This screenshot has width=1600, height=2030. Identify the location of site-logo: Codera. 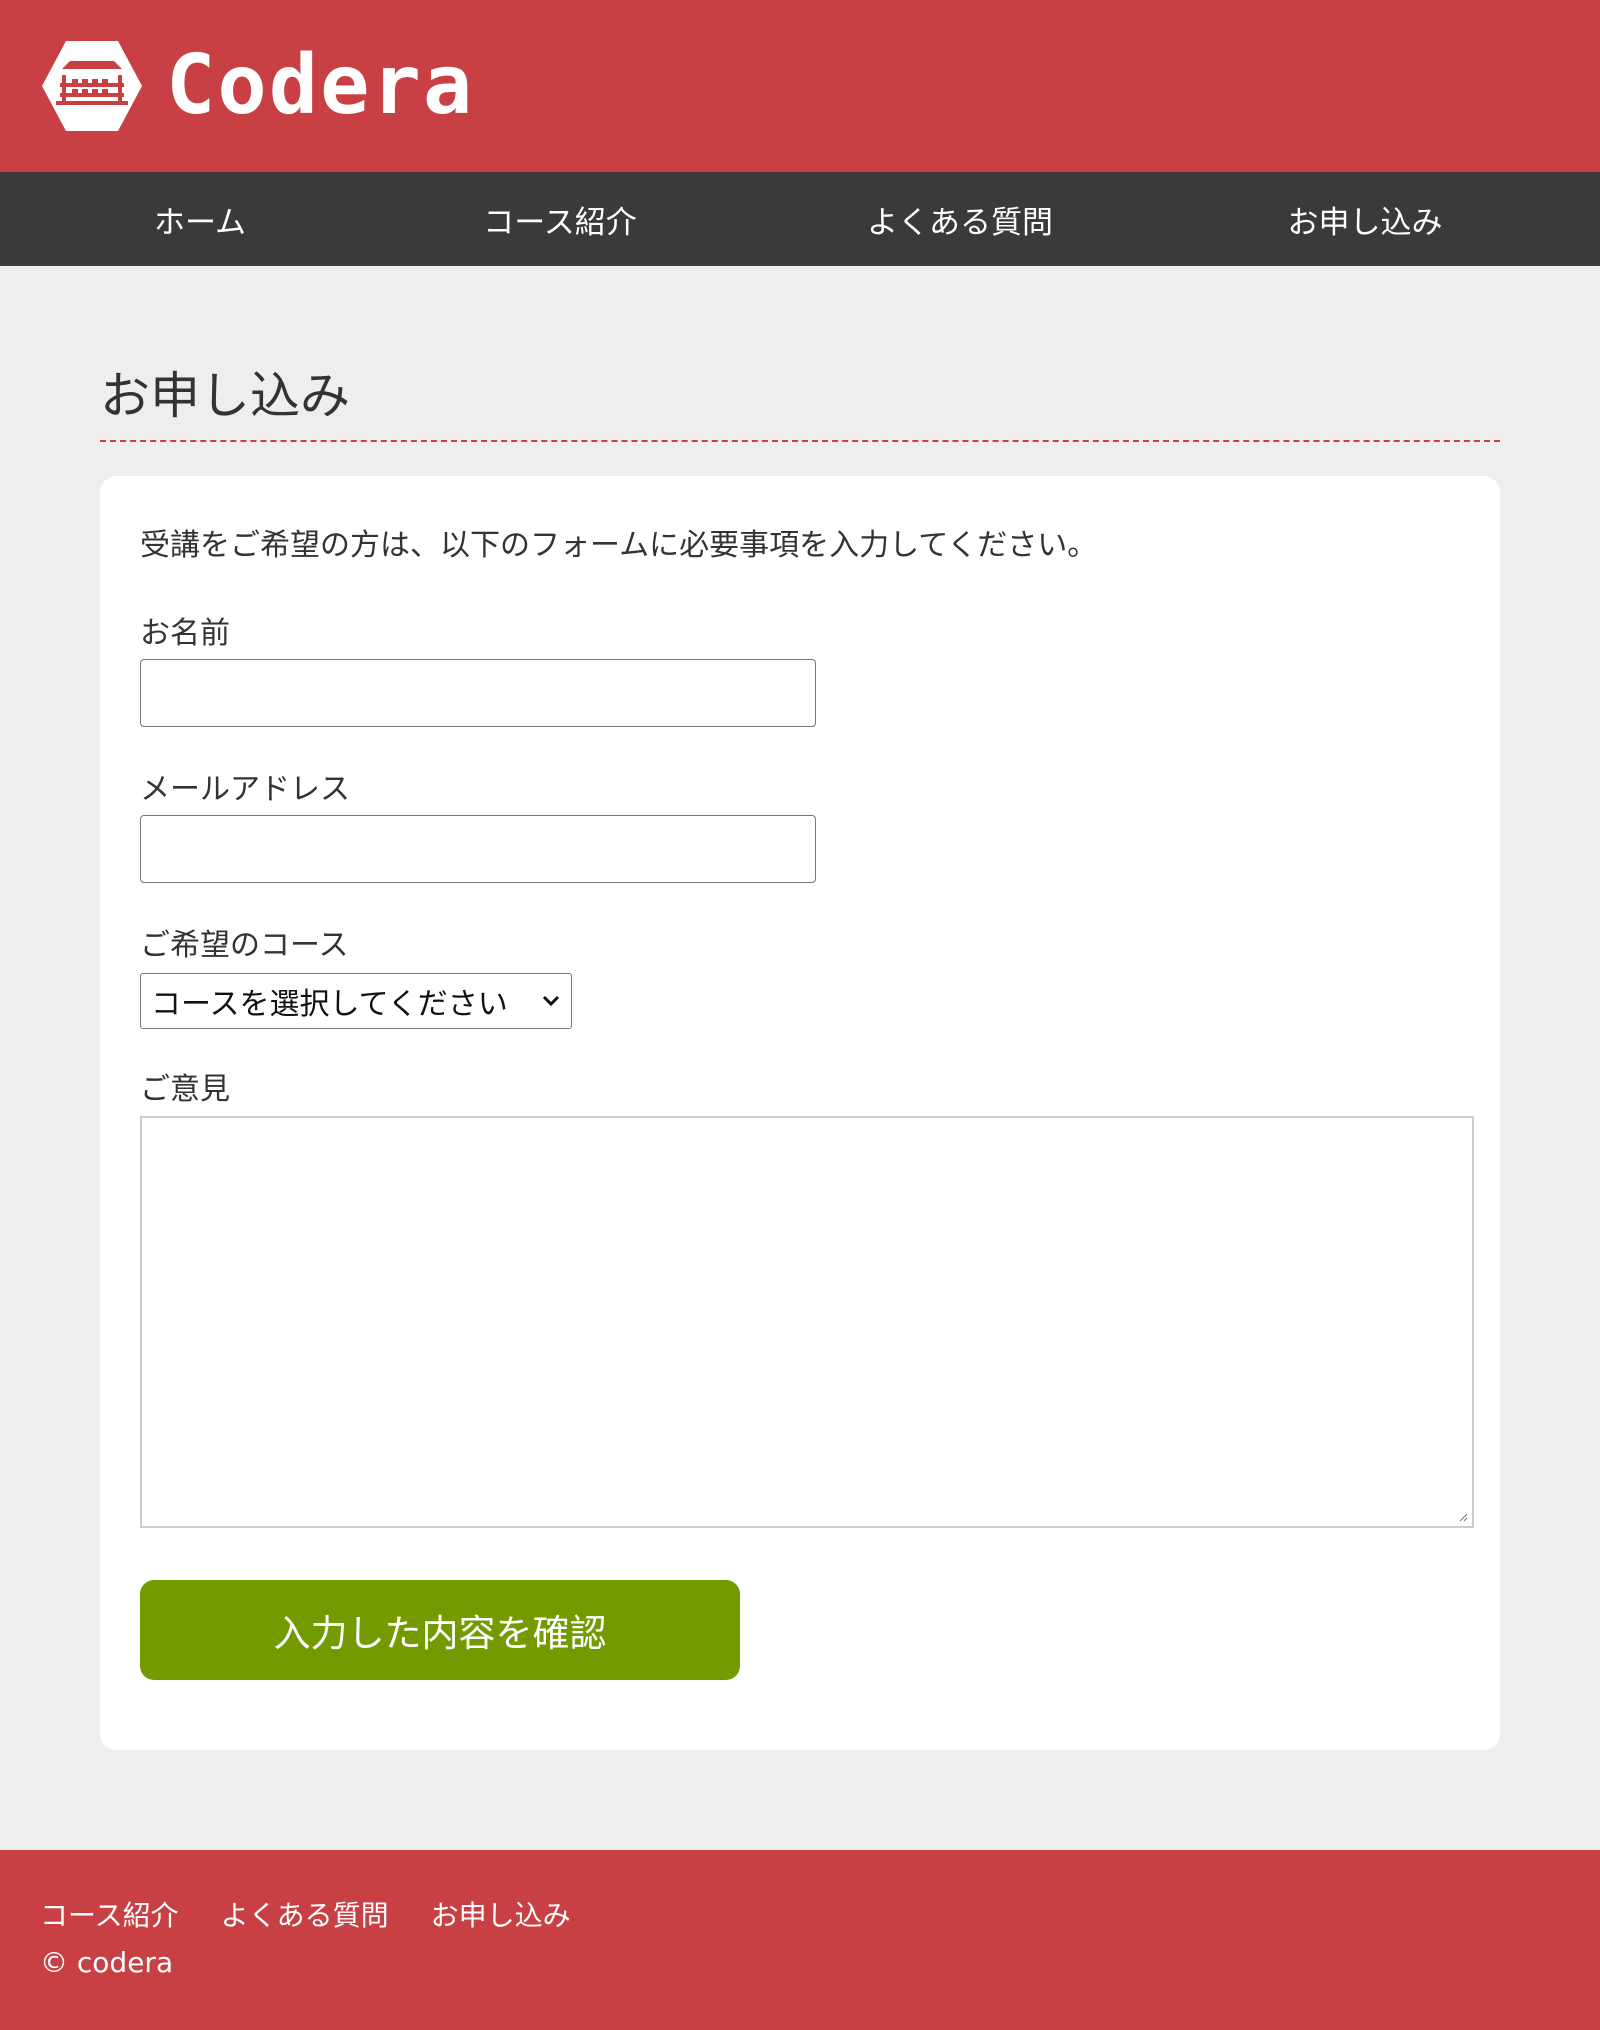
(257, 86).